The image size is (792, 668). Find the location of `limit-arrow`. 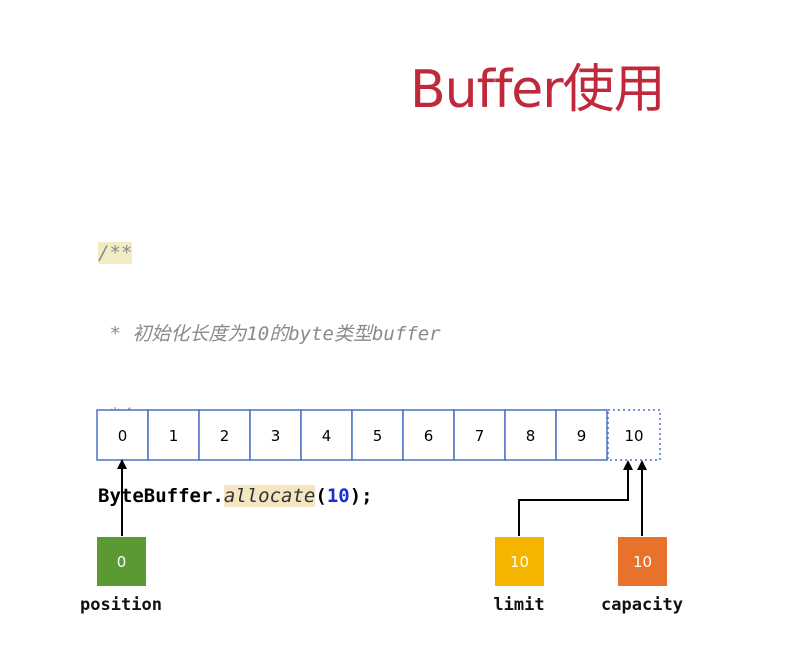

limit-arrow is located at coordinates (575, 498).